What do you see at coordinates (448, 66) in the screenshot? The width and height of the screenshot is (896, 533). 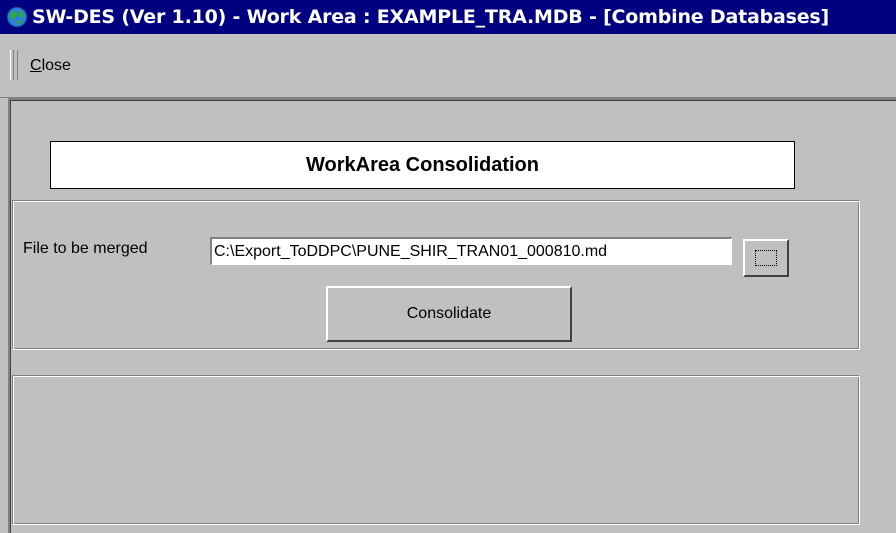 I see `toolbar: Close` at bounding box center [448, 66].